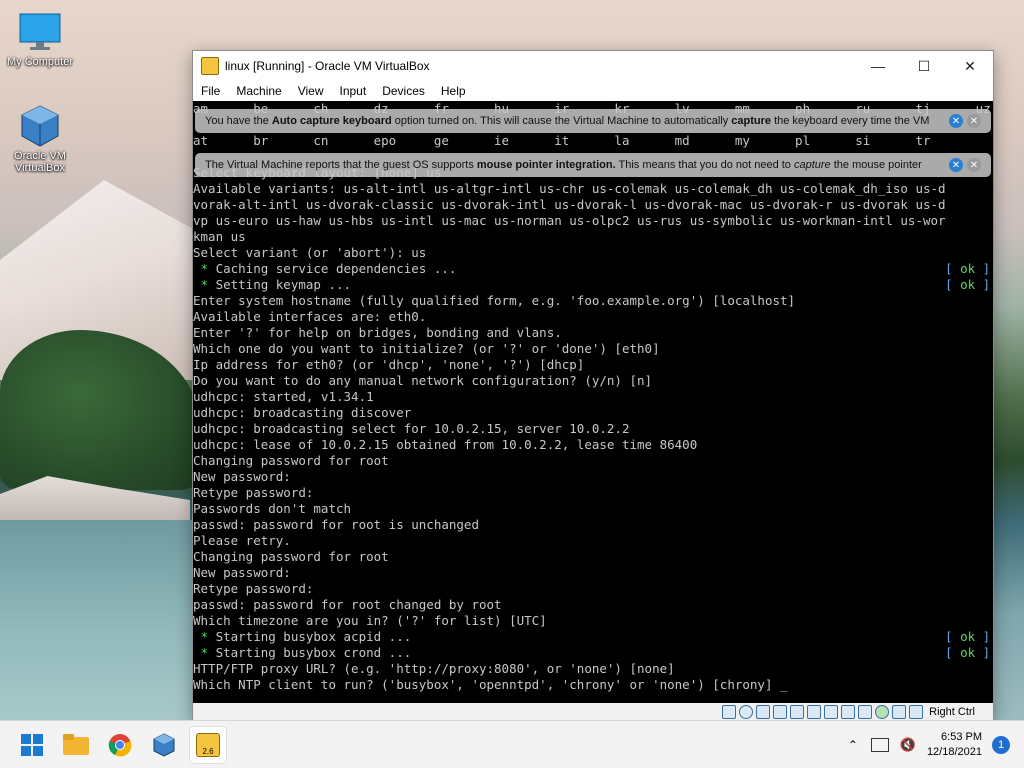  Describe the element at coordinates (882, 712) in the screenshot. I see `mouse-integration-icon` at that location.